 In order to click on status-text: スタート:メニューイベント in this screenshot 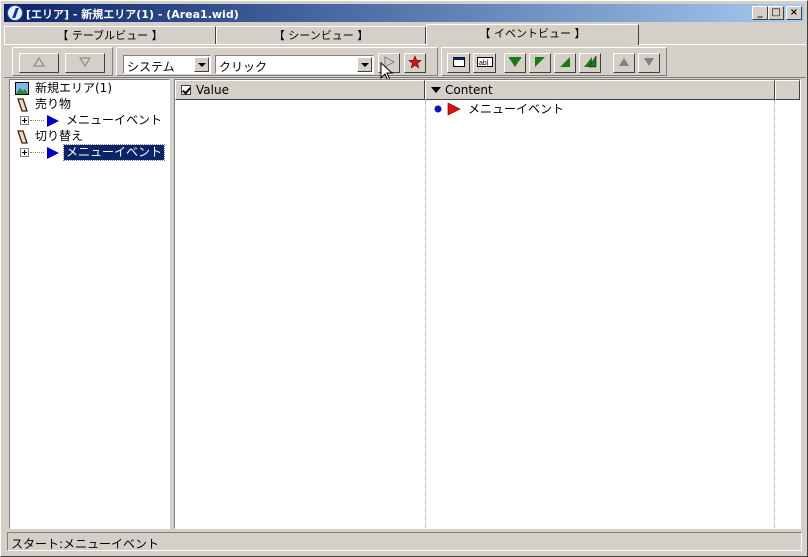, I will do `click(85, 544)`.